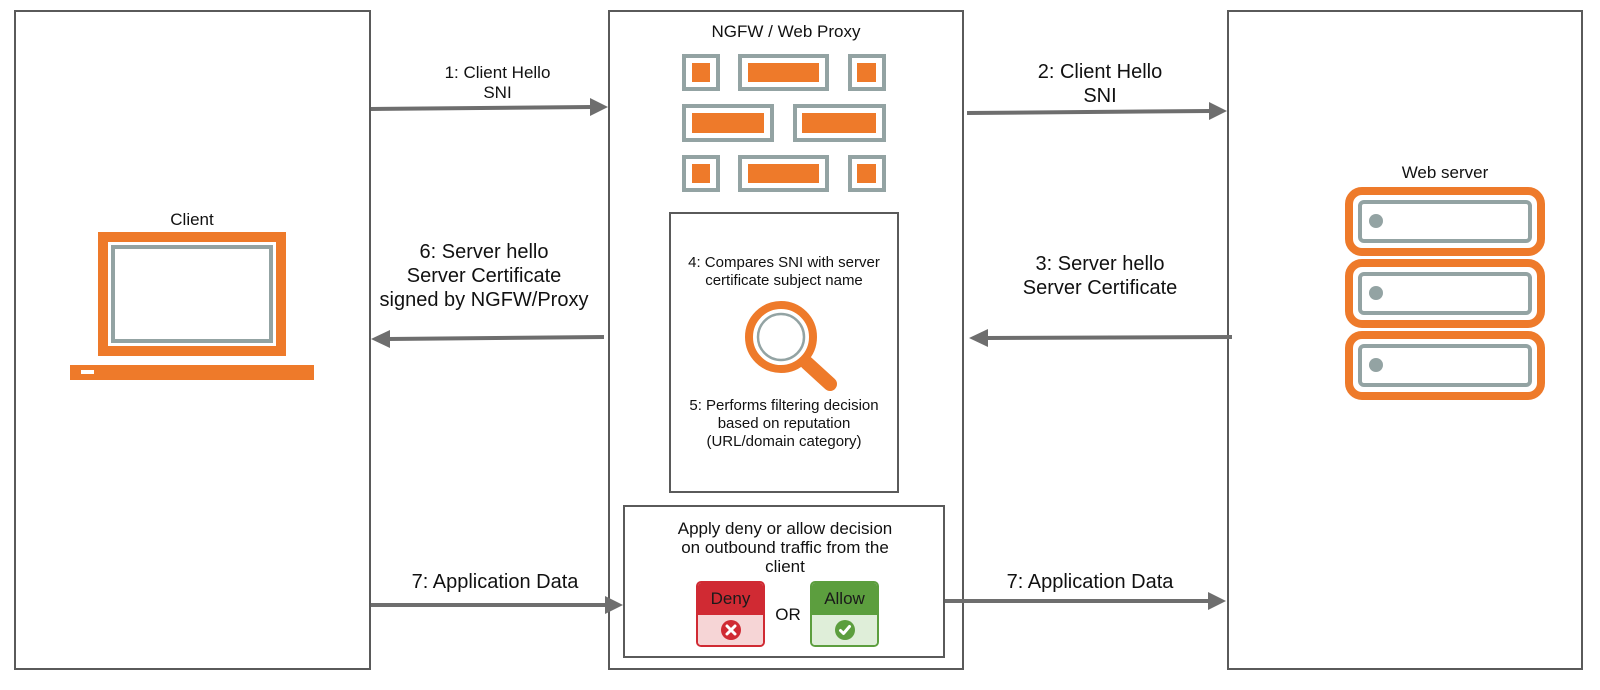 The image size is (1600, 690). I want to click on server-label: Web server, so click(1445, 172).